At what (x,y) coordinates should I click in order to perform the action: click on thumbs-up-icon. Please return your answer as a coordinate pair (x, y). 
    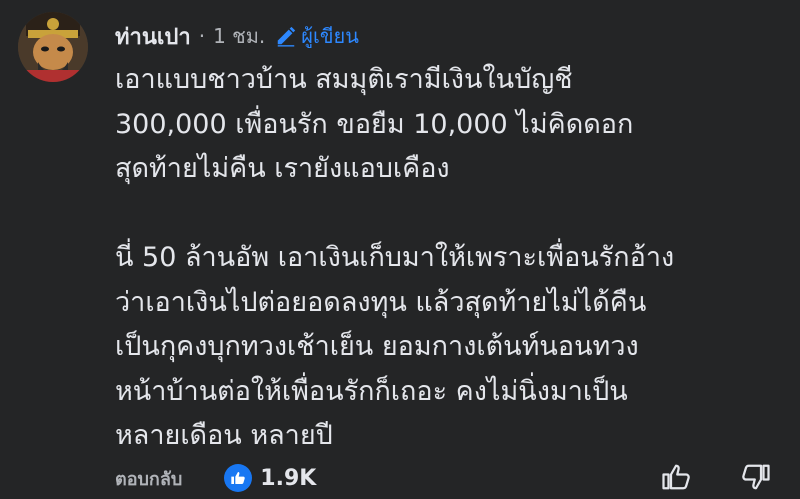
    Looking at the image, I should click on (676, 477).